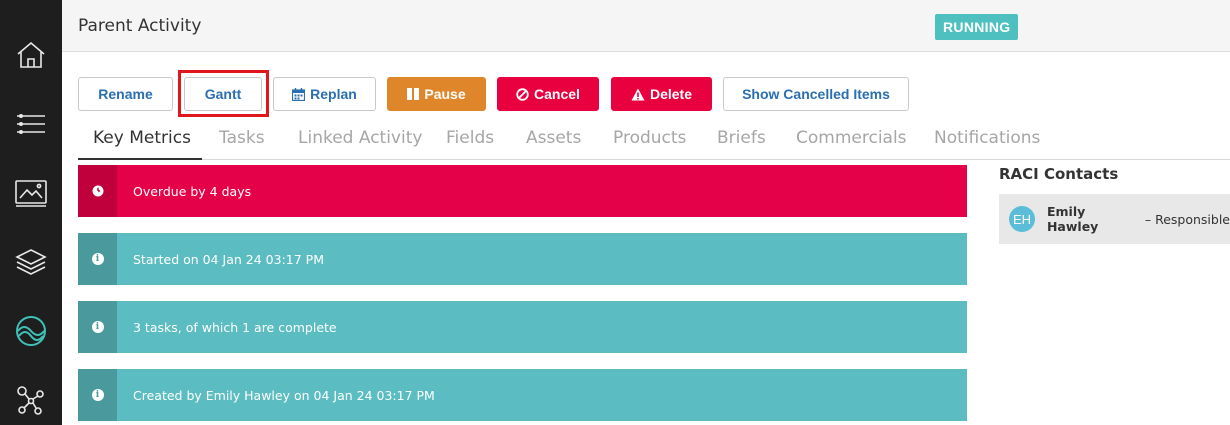 The width and height of the screenshot is (1230, 425). I want to click on gantt-button: Gantt, so click(223, 94).